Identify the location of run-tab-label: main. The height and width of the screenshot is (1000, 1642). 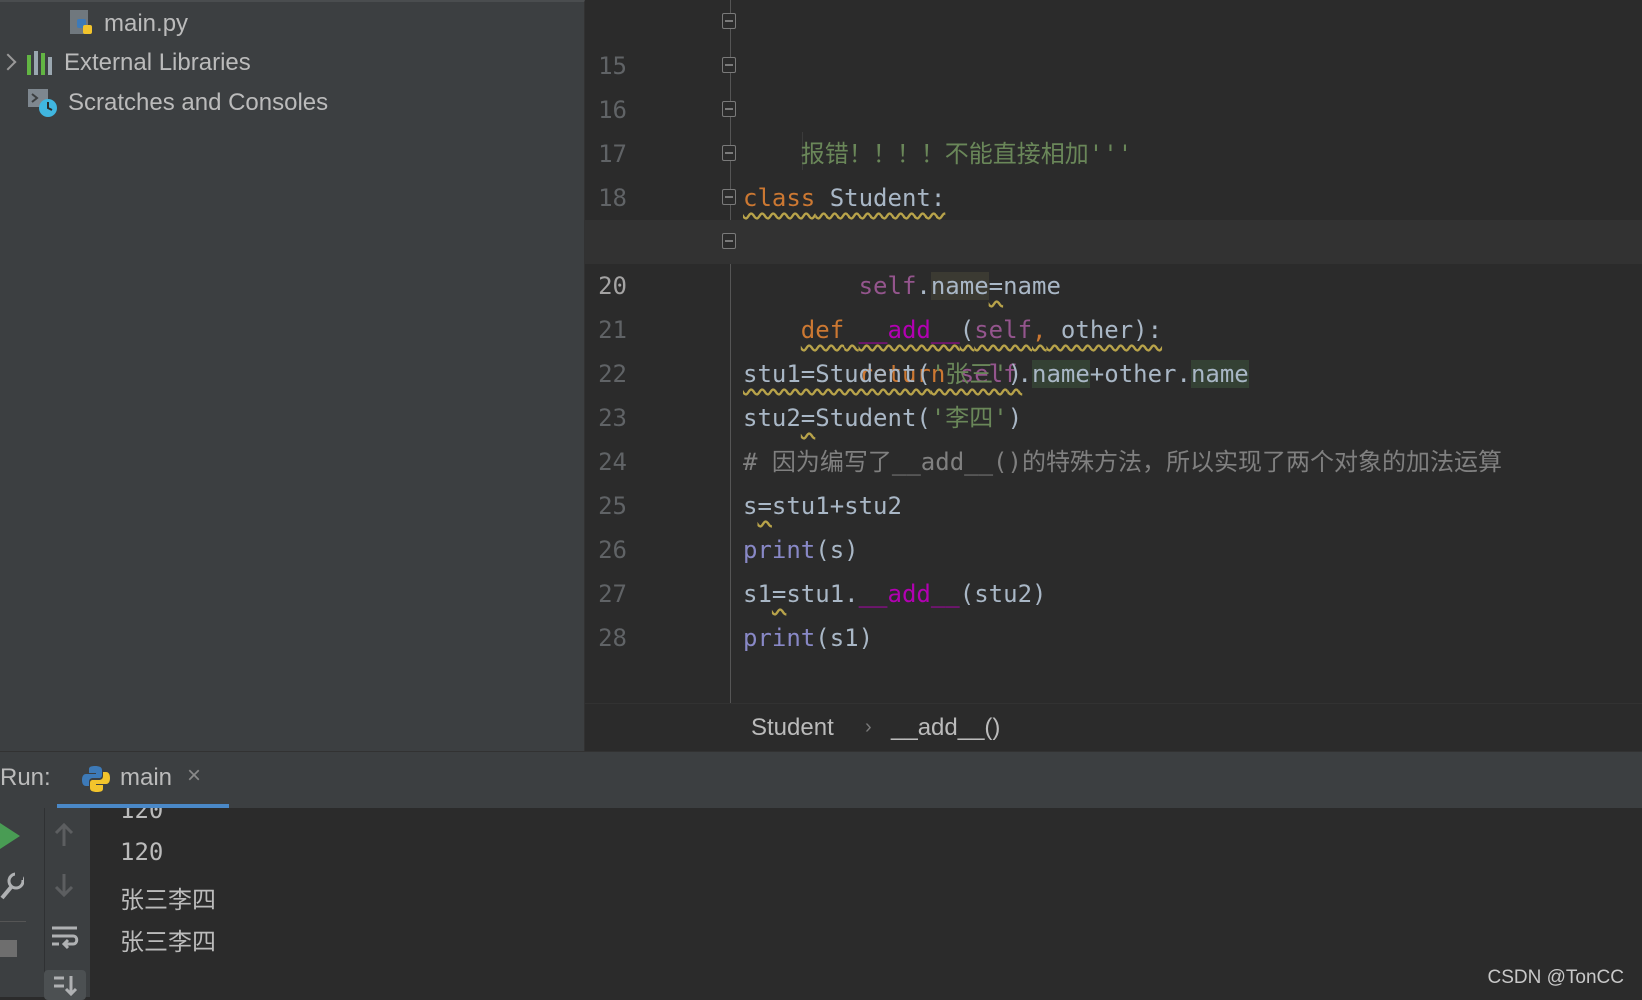
(146, 777).